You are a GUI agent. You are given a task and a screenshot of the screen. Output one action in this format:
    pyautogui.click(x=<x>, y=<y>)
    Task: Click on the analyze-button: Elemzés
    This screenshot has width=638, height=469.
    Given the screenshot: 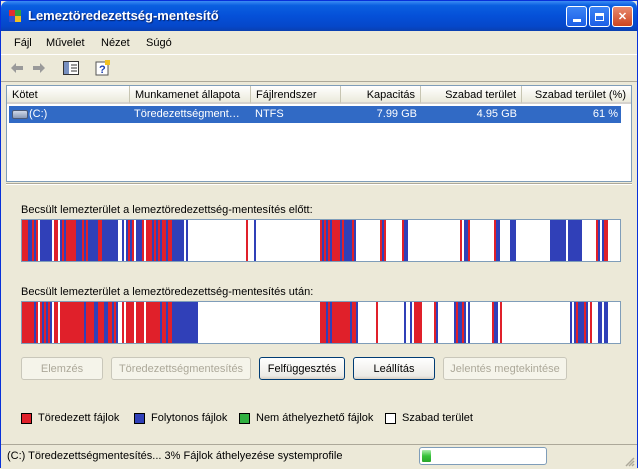 What is the action you would take?
    pyautogui.click(x=62, y=368)
    